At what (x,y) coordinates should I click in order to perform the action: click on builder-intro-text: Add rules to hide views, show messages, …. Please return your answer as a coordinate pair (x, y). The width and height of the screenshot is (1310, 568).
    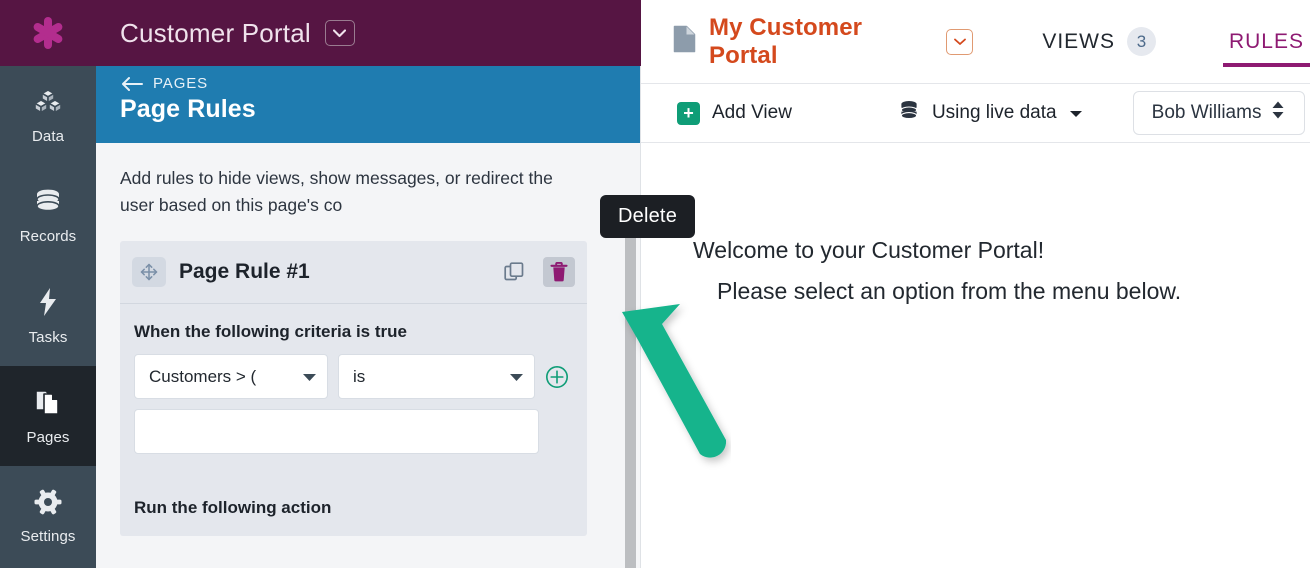
    Looking at the image, I should click on (336, 191).